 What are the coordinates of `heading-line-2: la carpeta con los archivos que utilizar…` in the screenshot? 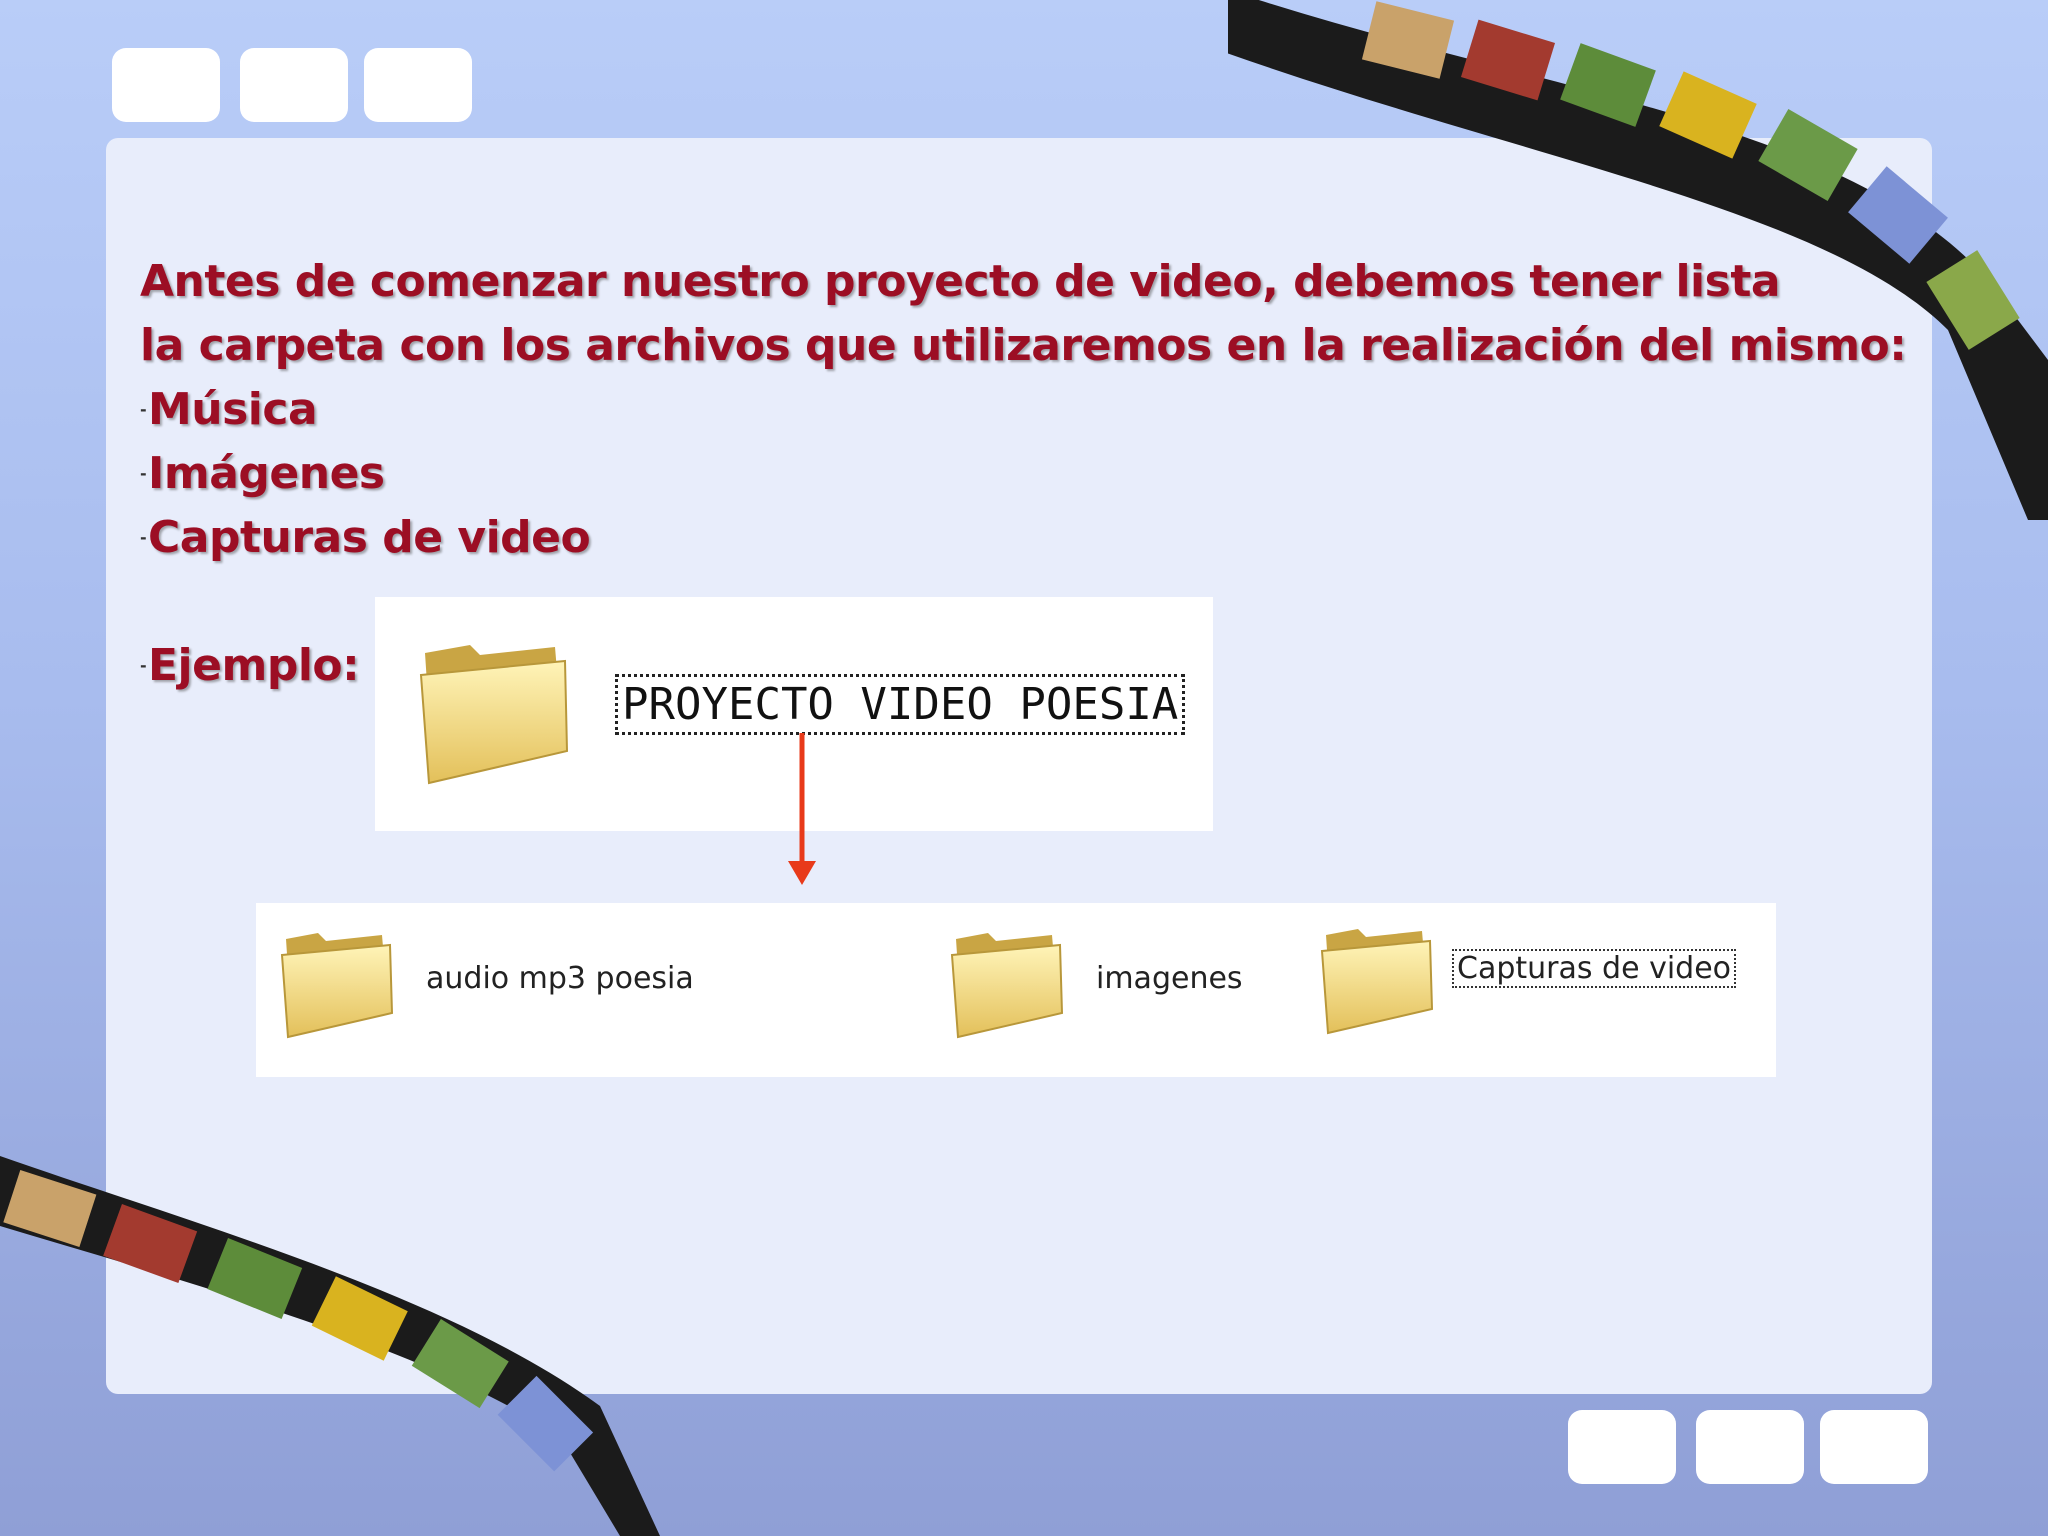 It's located at (1023, 345).